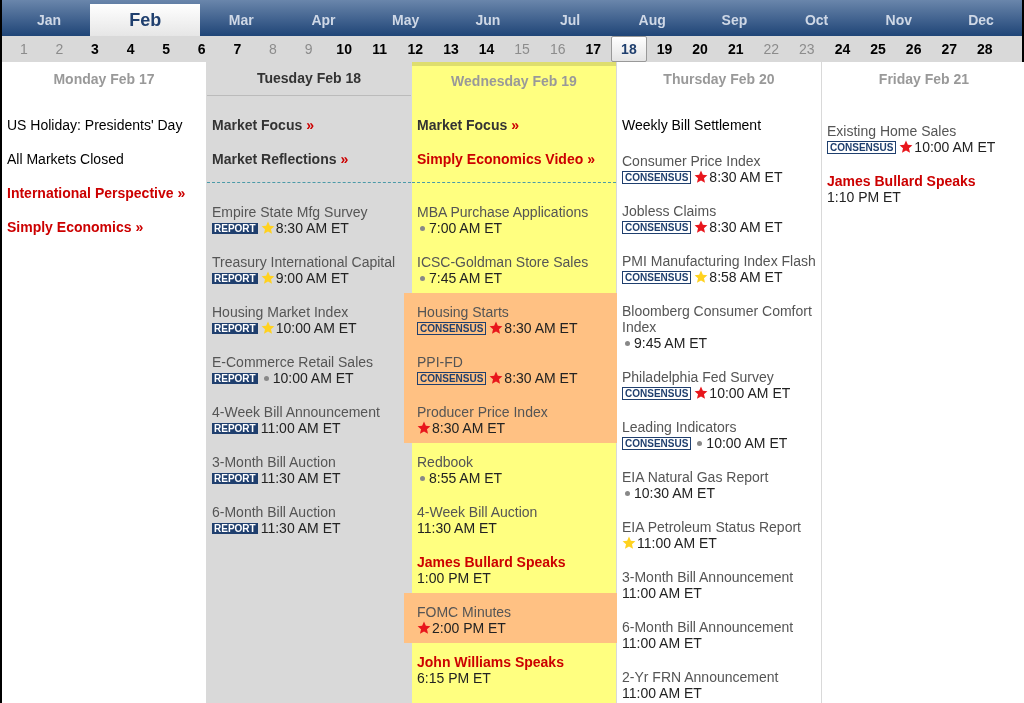 The image size is (1024, 703). I want to click on event-title: Producer Price Index, so click(482, 412).